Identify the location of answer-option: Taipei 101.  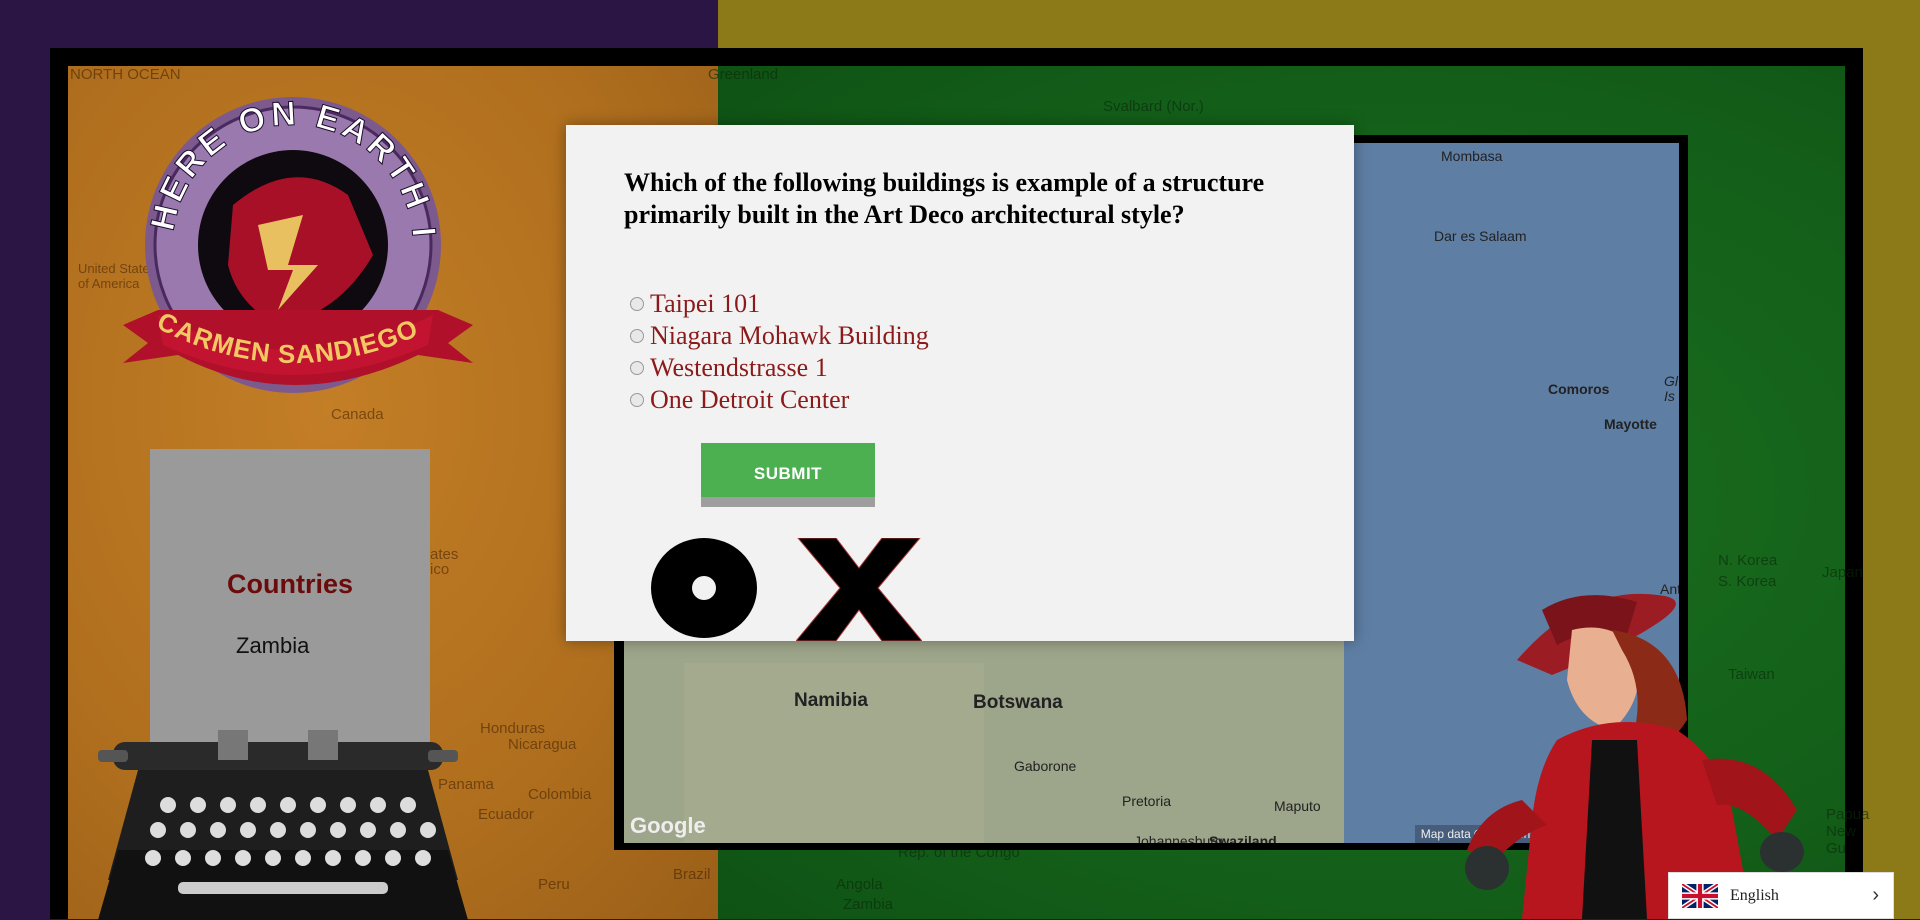
(779, 304).